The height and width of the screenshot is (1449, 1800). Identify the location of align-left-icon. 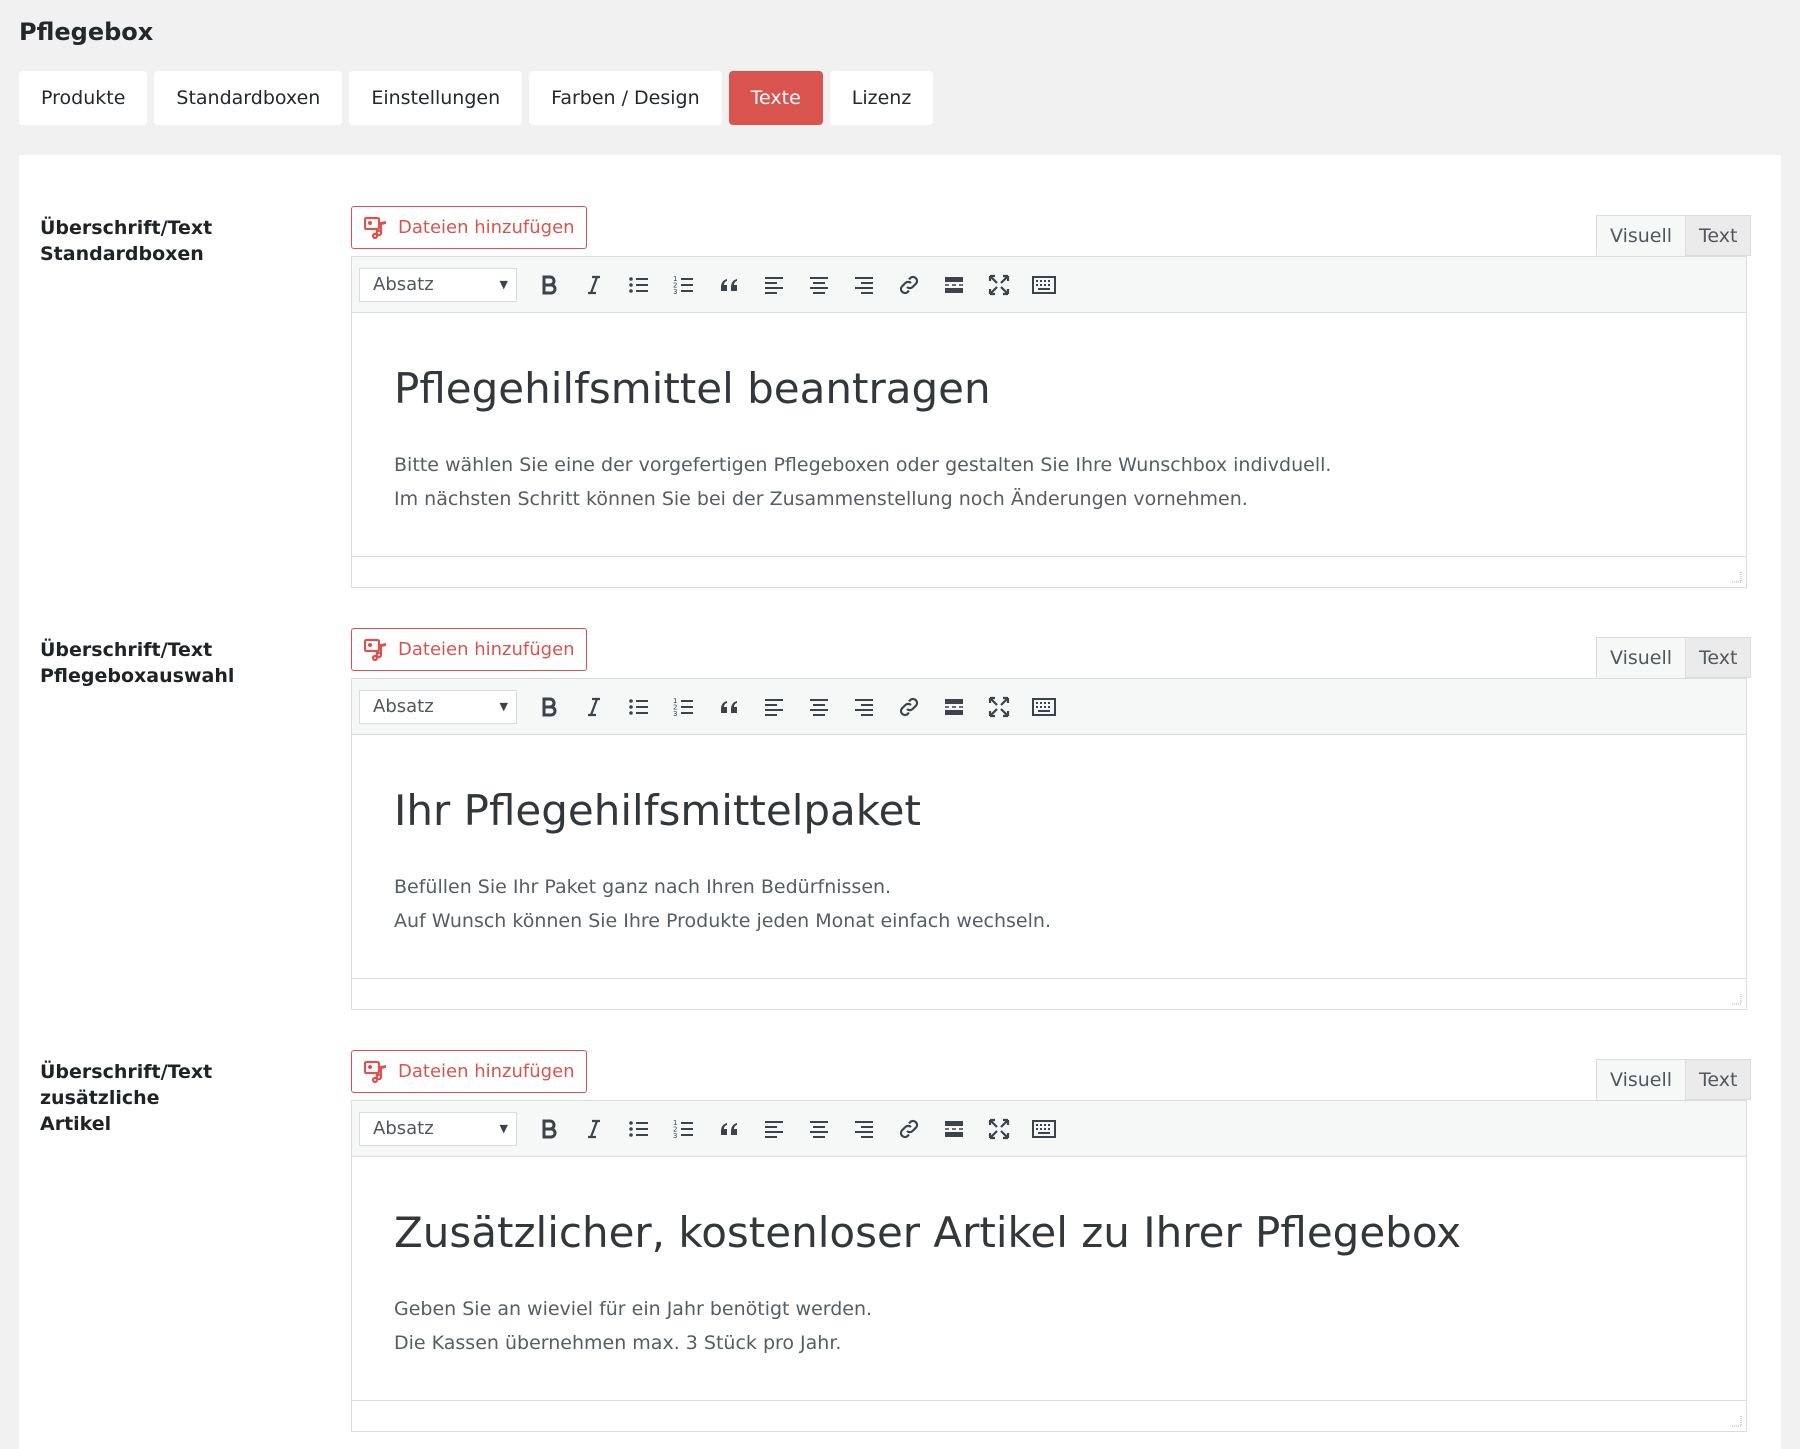
(773, 707).